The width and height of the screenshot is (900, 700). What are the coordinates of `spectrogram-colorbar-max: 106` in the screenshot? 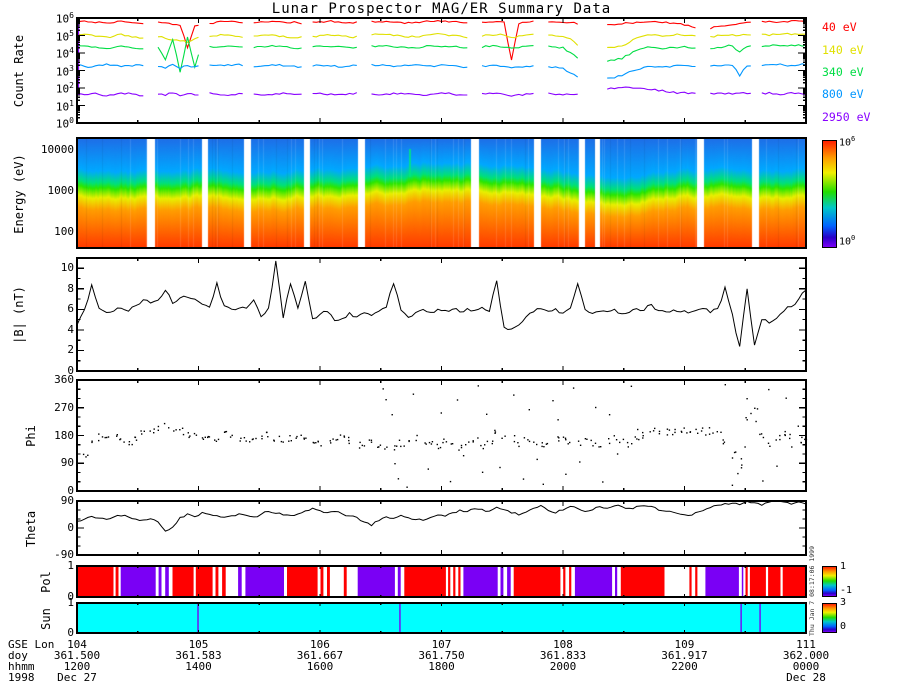 It's located at (847, 141).